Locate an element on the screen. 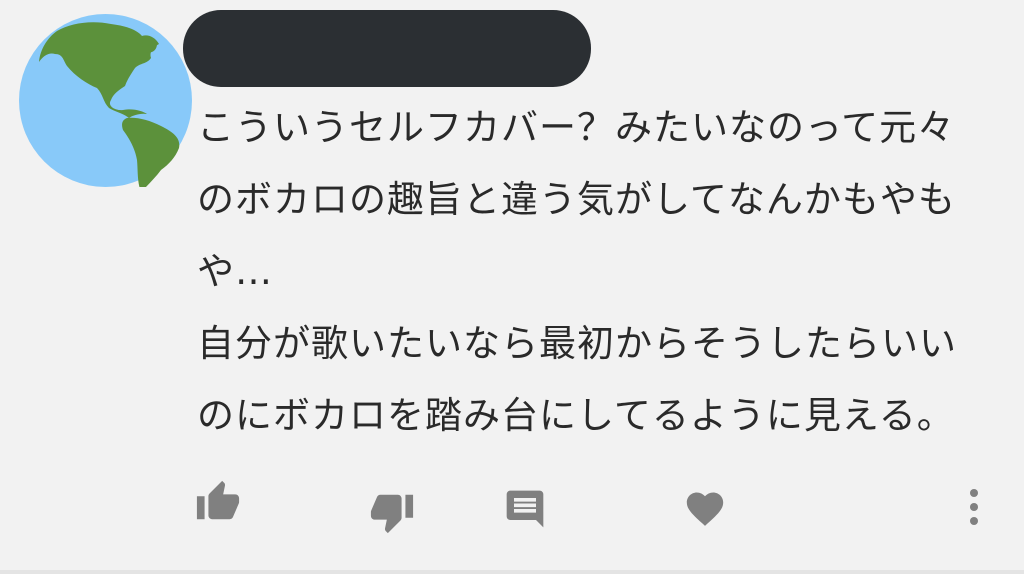  reply-button is located at coordinates (525, 509).